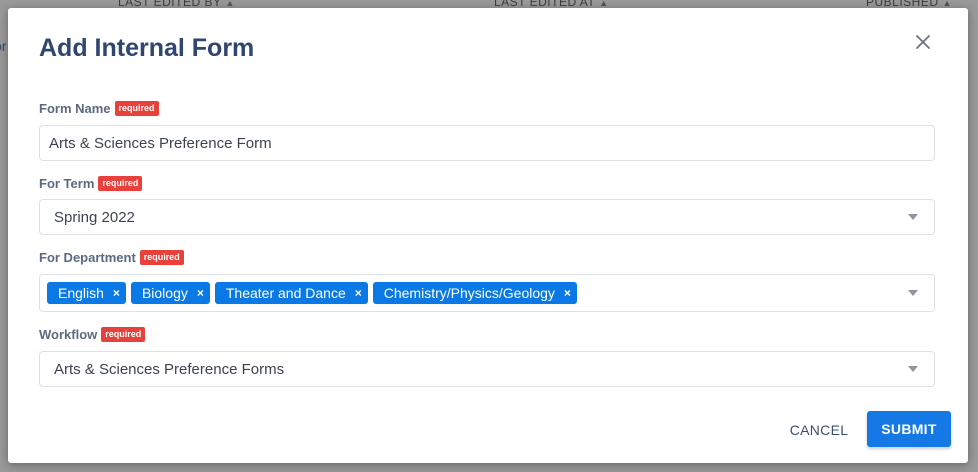 The width and height of the screenshot is (978, 472). I want to click on modal-title: Add Internal Form, so click(147, 48).